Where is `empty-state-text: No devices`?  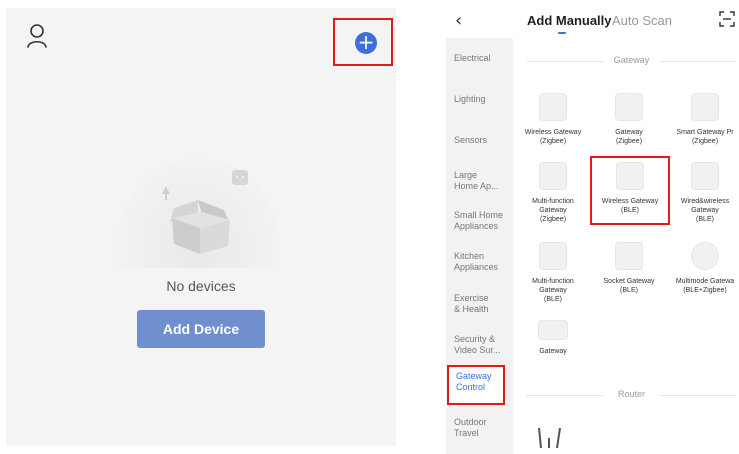 empty-state-text: No devices is located at coordinates (201, 286).